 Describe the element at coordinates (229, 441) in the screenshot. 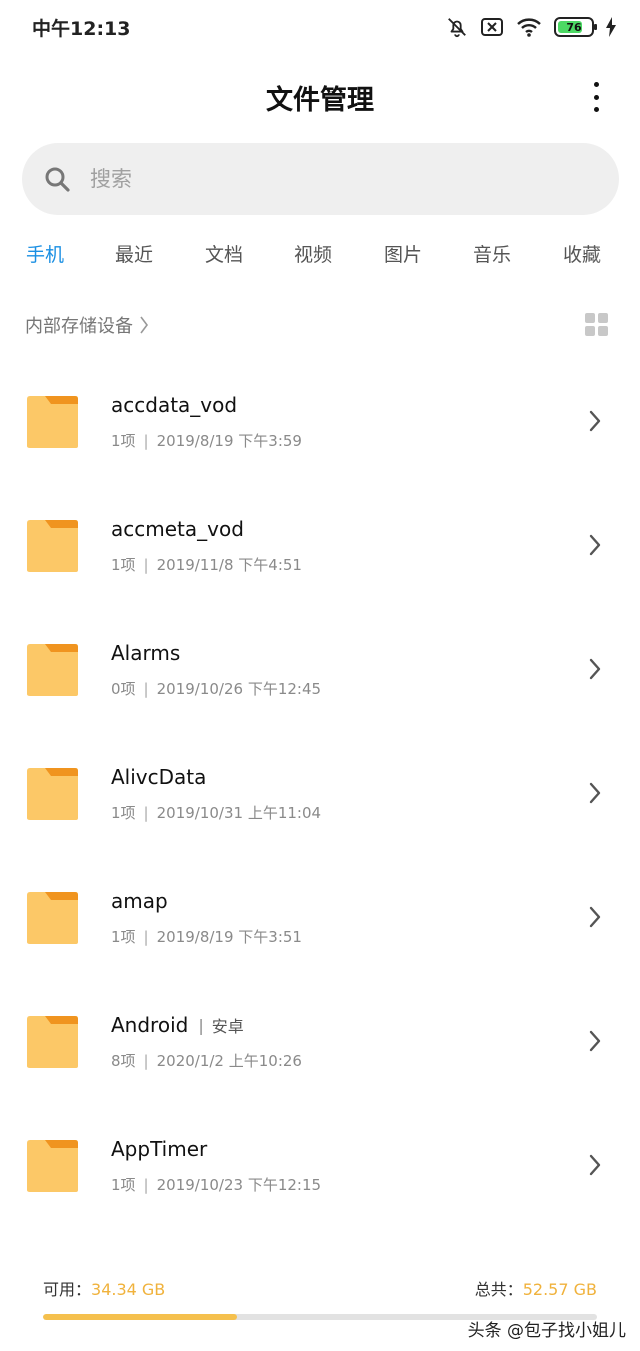

I see `file-date: 2019/8/19 下午3:59` at that location.